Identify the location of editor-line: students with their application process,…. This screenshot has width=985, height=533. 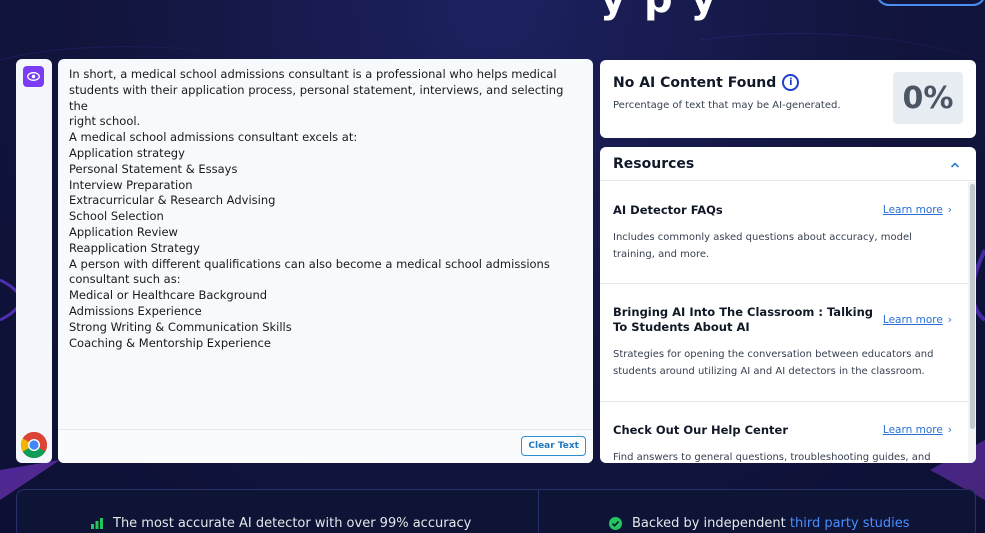
(316, 97).